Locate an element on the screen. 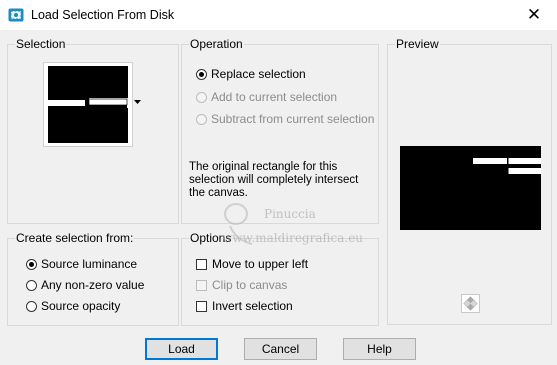  close-button: ✕ is located at coordinates (534, 15).